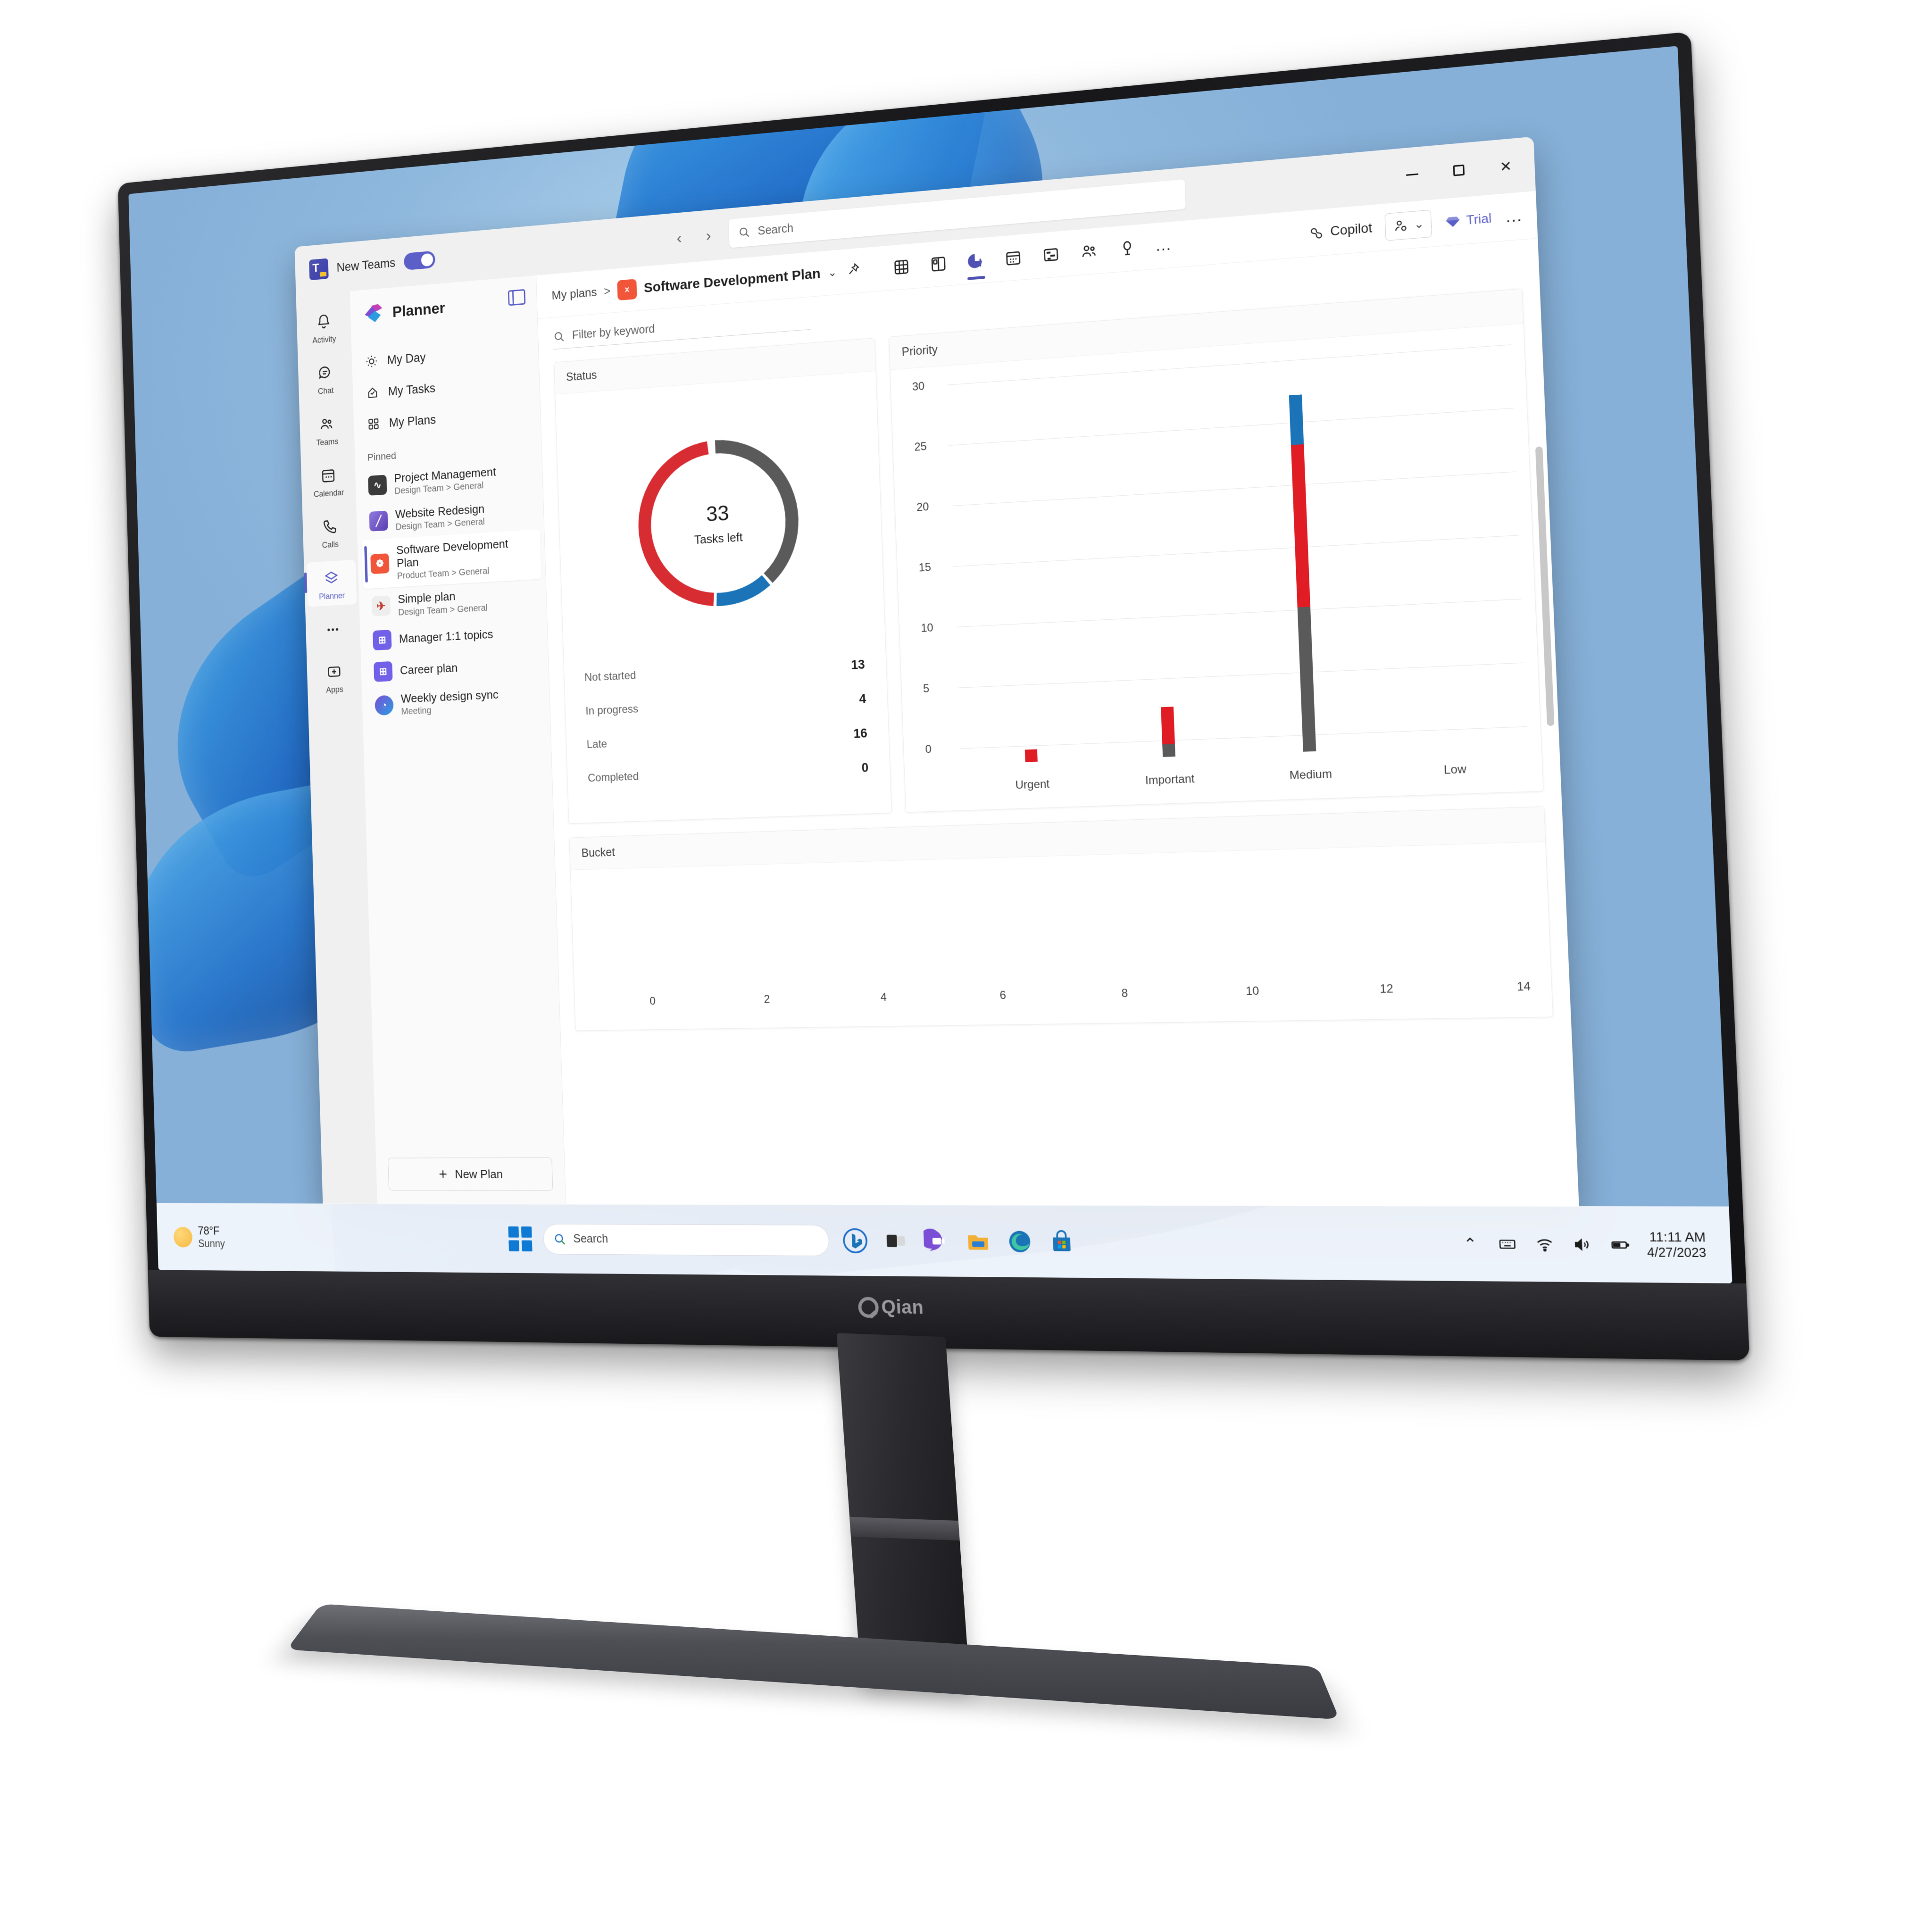 This screenshot has width=1932, height=1932. What do you see at coordinates (324, 327) in the screenshot?
I see `rail-item-activity: Activity` at bounding box center [324, 327].